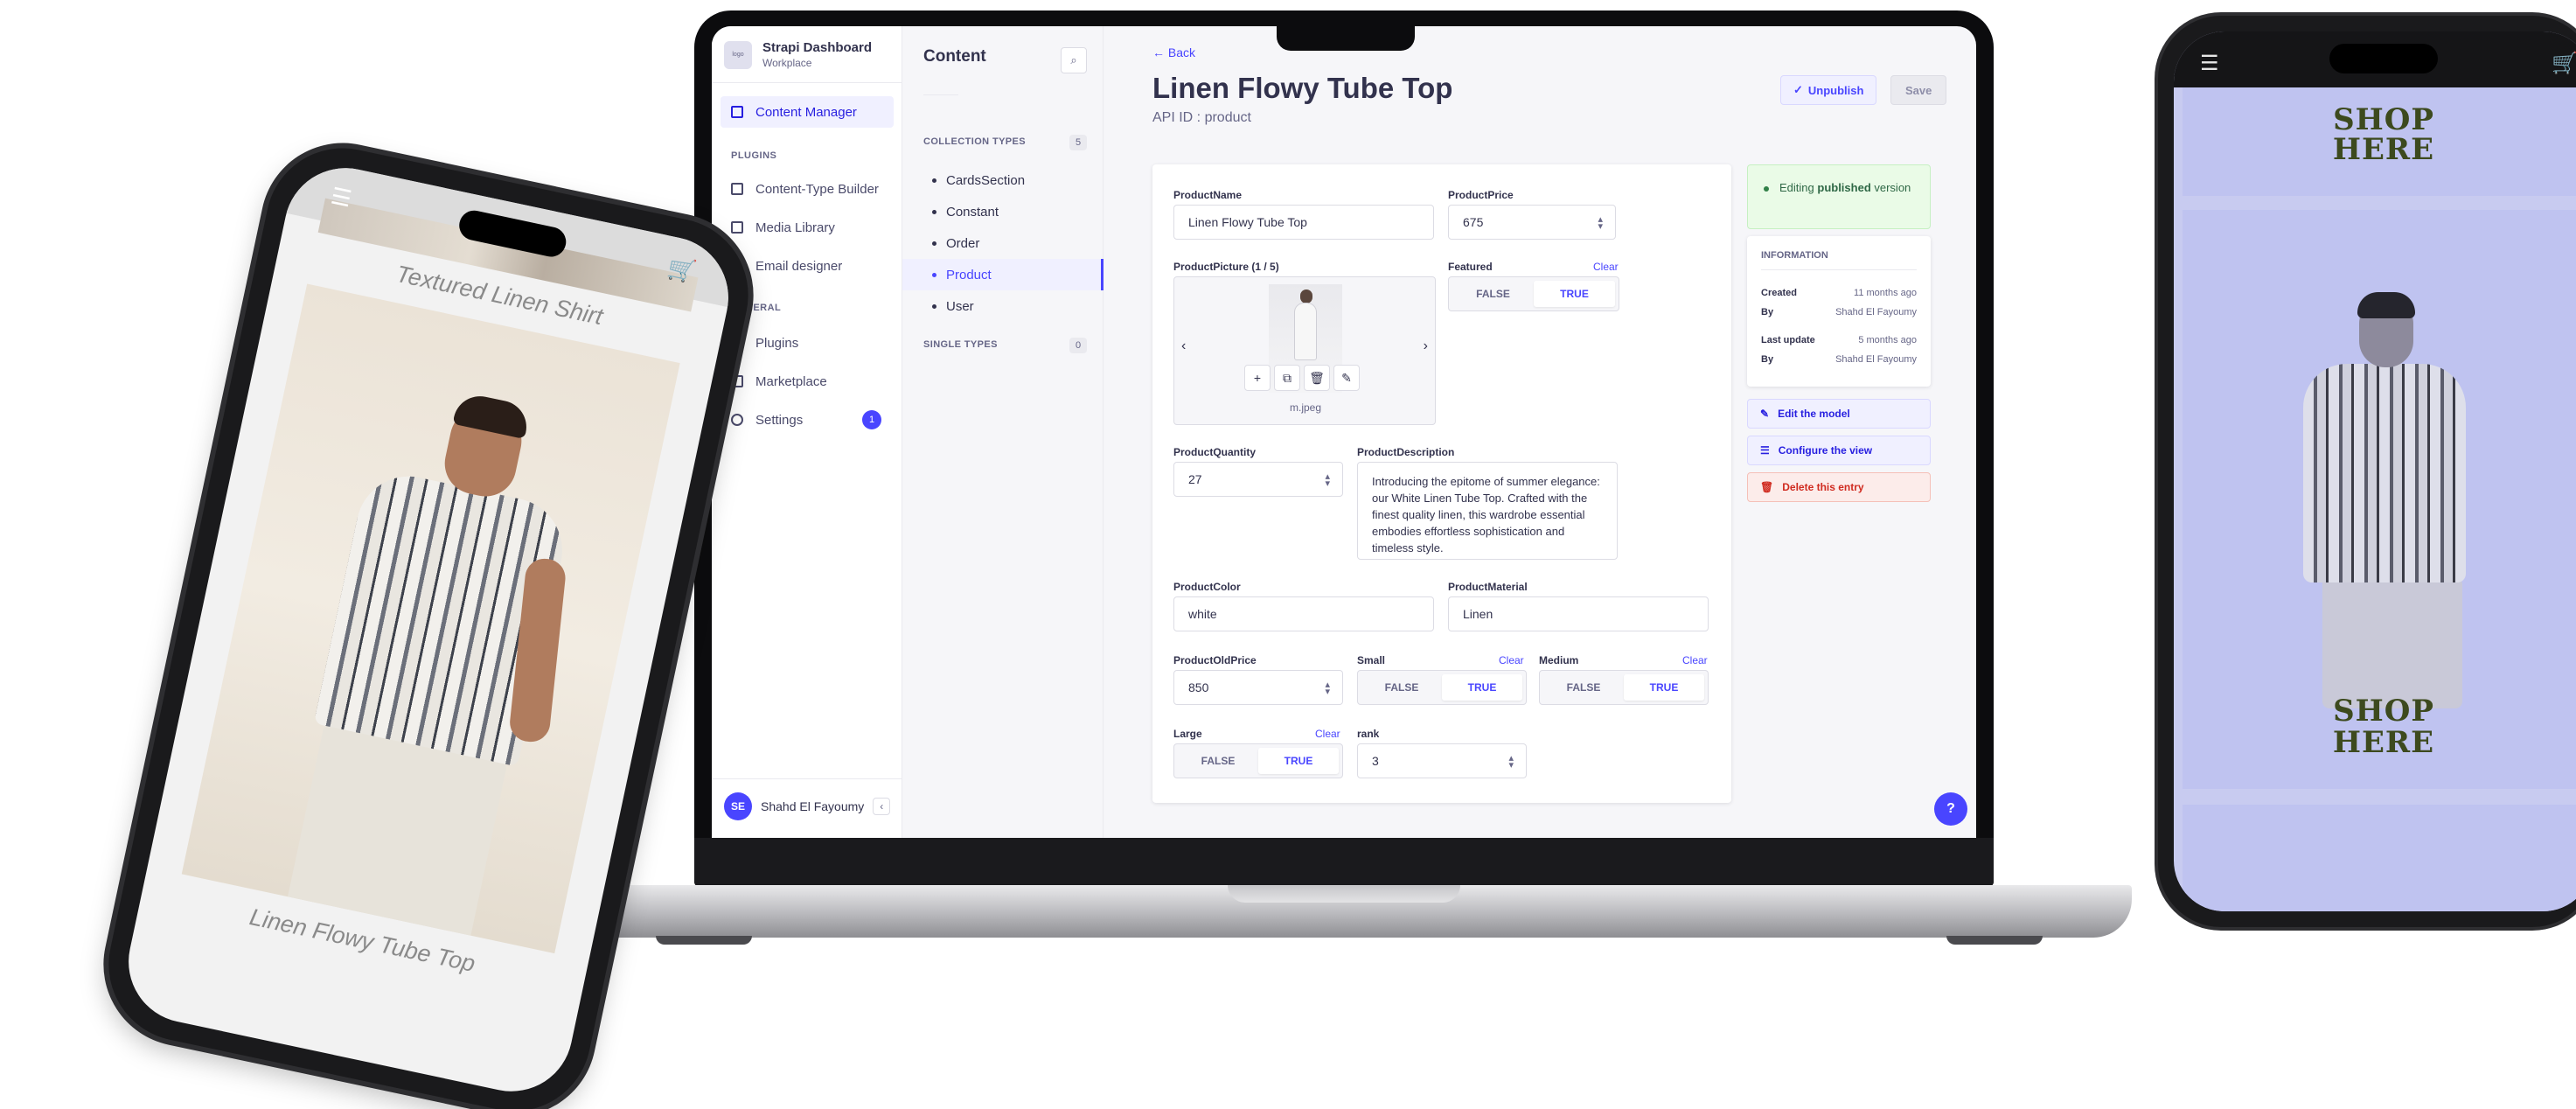 The height and width of the screenshot is (1109, 2576). Describe the element at coordinates (1181, 52) in the screenshot. I see `back-label: Back` at that location.